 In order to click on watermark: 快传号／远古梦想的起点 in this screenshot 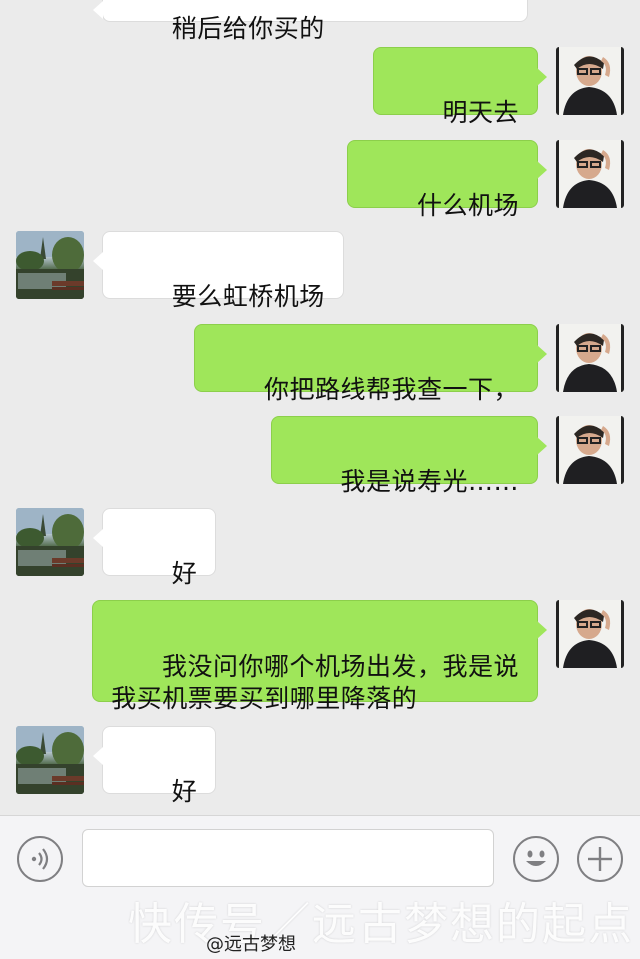, I will do `click(381, 924)`.